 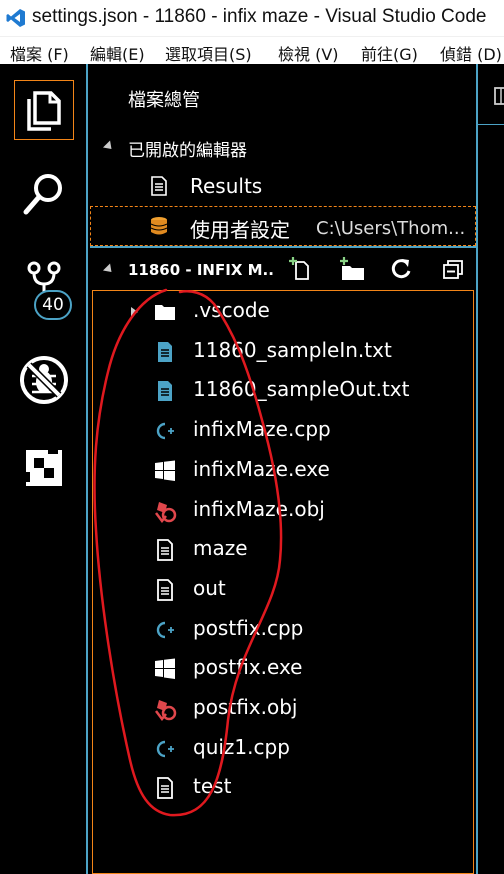 What do you see at coordinates (44, 285) in the screenshot?
I see `source-control-button: 40` at bounding box center [44, 285].